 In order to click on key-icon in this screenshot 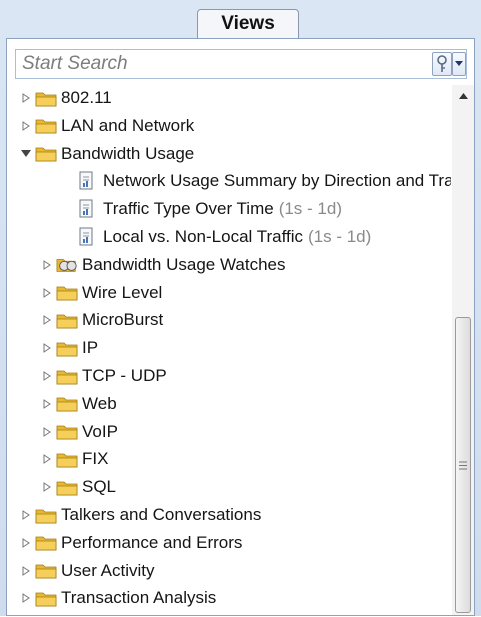, I will do `click(442, 63)`.